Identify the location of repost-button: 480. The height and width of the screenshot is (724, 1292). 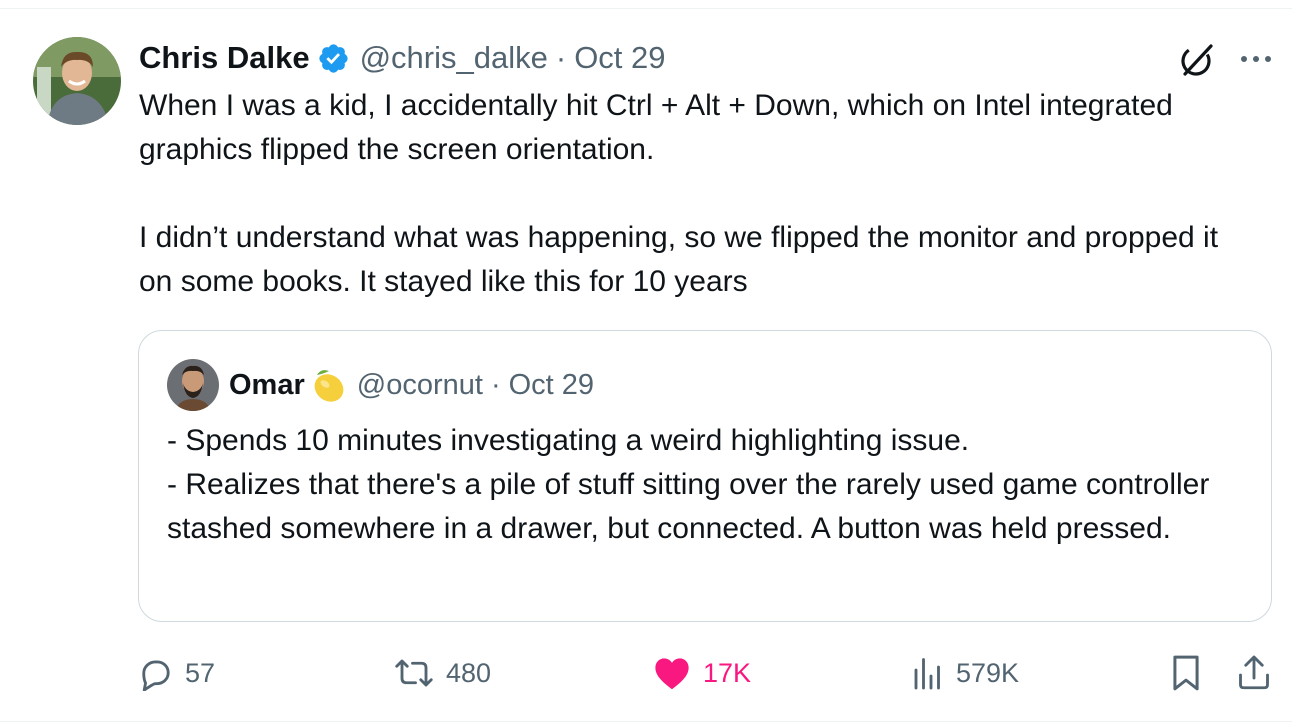
(442, 673).